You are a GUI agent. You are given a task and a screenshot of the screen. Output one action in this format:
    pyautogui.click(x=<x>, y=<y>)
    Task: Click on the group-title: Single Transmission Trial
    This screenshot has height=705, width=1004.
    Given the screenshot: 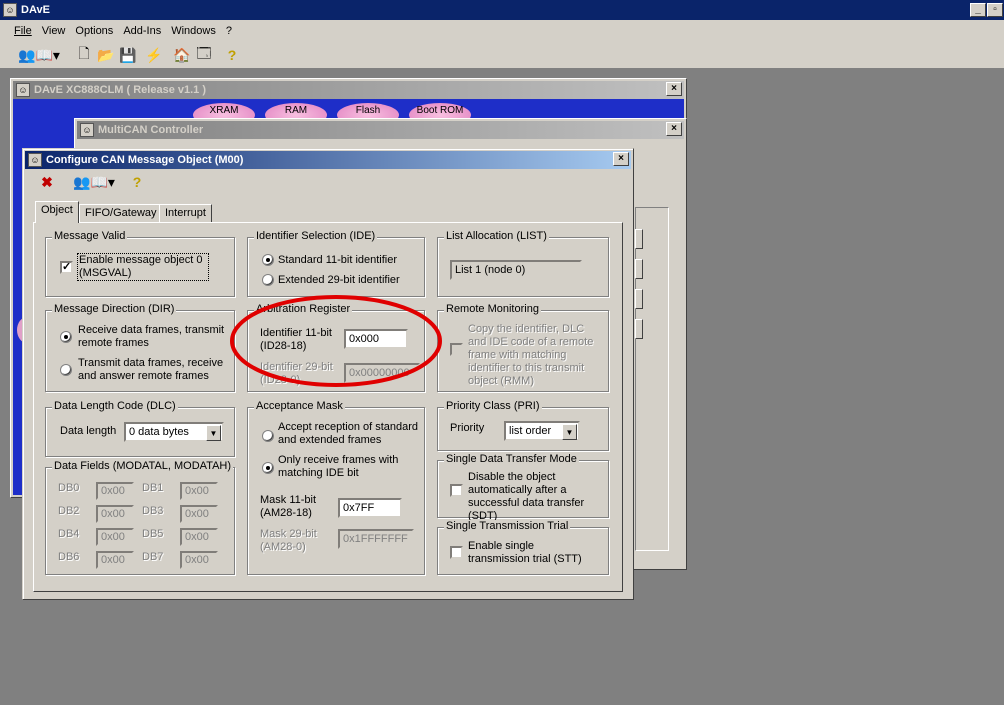 What is the action you would take?
    pyautogui.click(x=507, y=526)
    